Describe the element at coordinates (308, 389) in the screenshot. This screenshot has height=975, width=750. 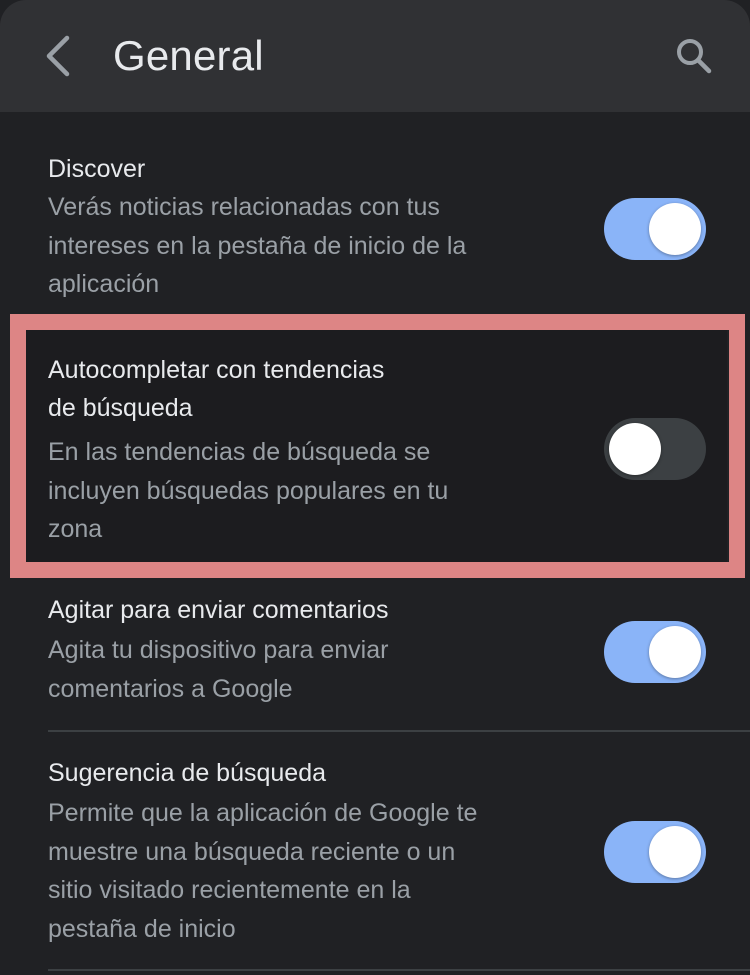
I see `setting-title: Autocompletar con tendencias de búsqueda` at that location.